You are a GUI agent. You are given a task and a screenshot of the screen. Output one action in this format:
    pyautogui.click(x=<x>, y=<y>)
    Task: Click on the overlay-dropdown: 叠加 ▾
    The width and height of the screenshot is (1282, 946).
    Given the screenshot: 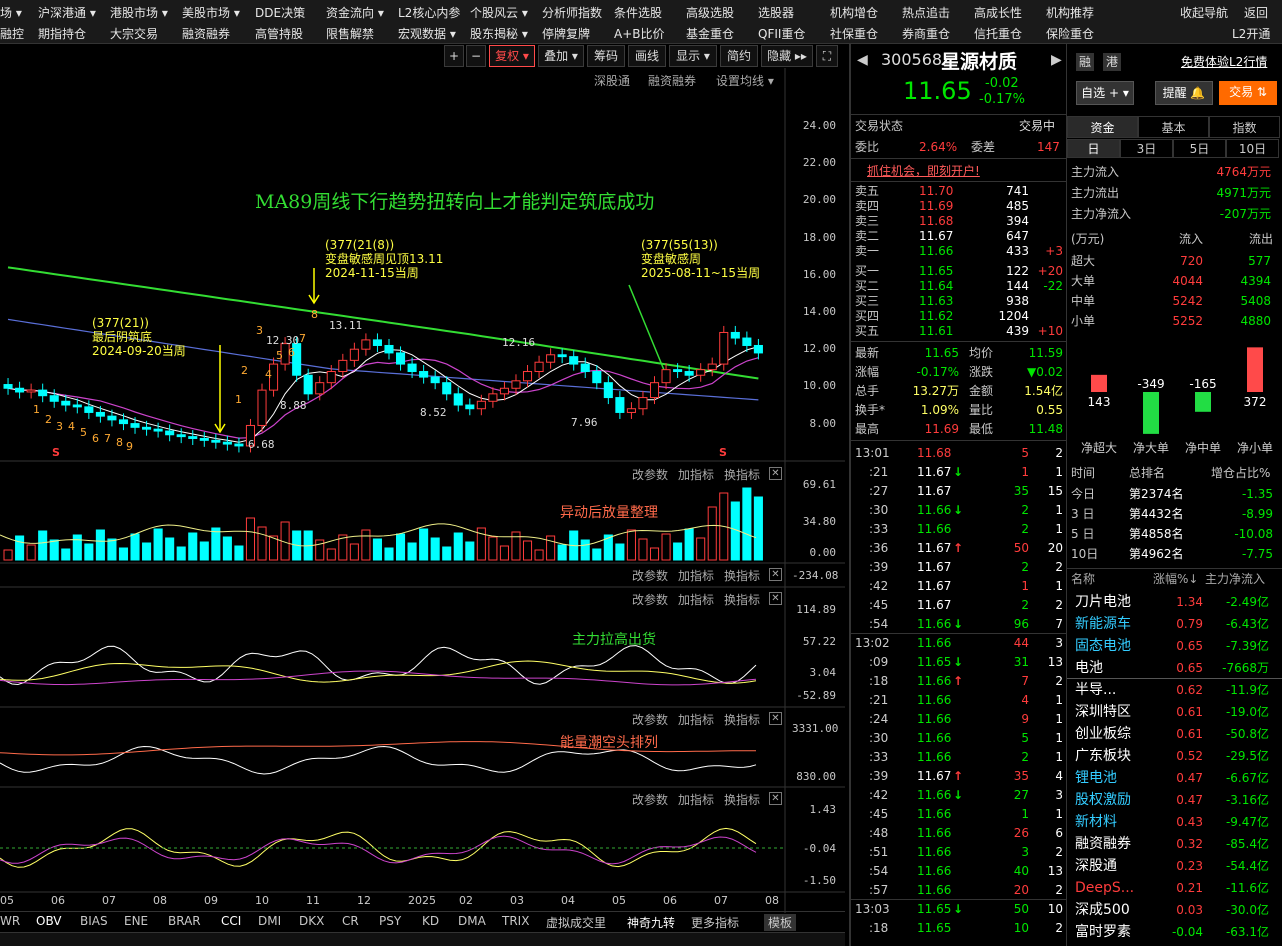 What is the action you would take?
    pyautogui.click(x=561, y=56)
    